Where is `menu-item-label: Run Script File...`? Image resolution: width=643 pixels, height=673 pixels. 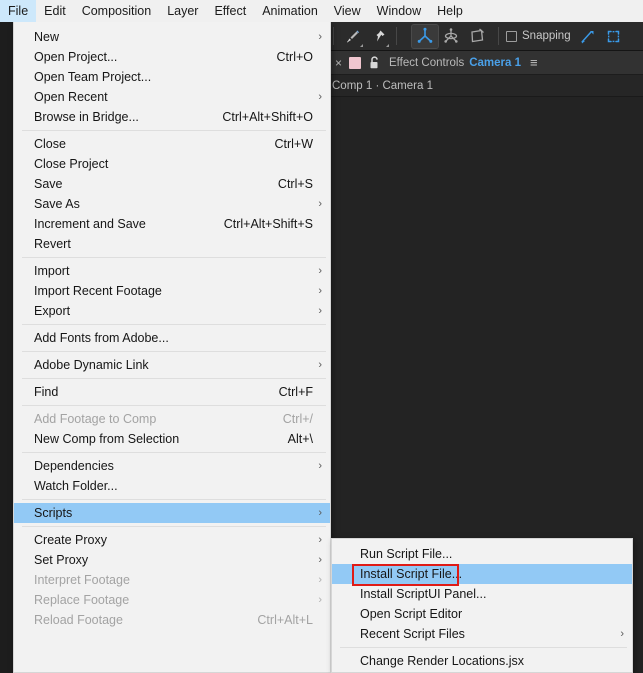
menu-item-label: Run Script File... is located at coordinates (406, 554).